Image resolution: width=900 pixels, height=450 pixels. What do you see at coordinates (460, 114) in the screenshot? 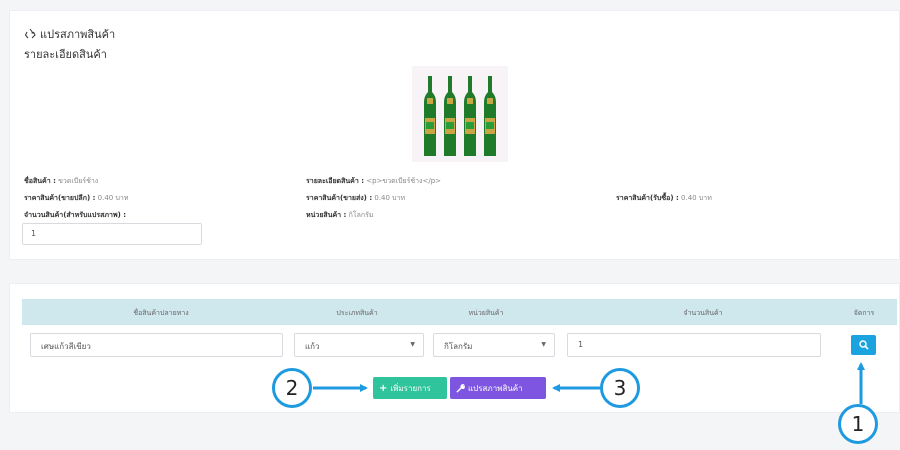
I see `product-image` at bounding box center [460, 114].